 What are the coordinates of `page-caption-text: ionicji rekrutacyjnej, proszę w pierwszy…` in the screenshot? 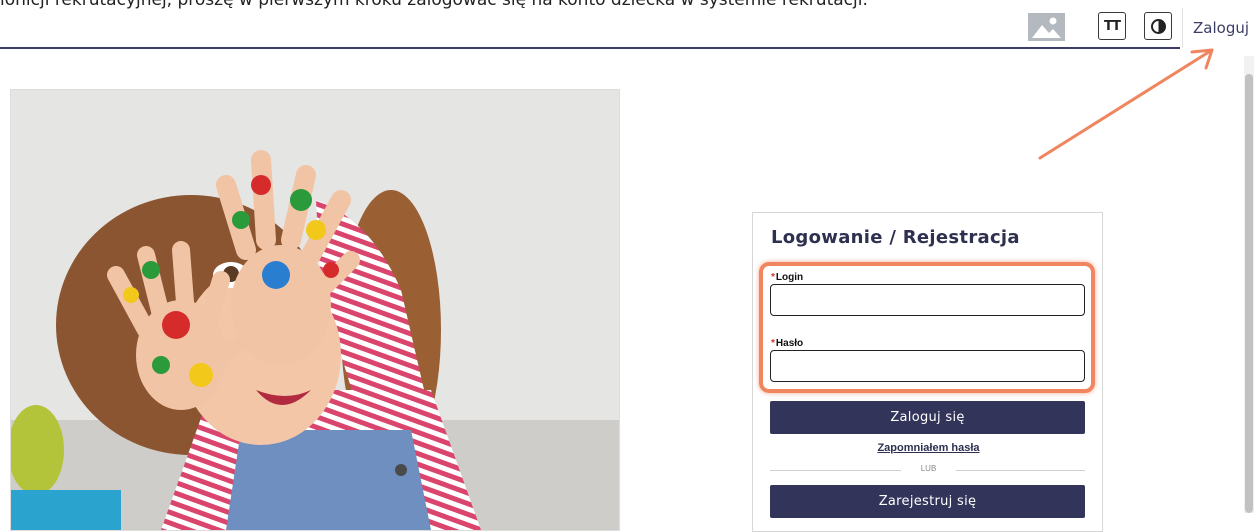 It's located at (434, 5).